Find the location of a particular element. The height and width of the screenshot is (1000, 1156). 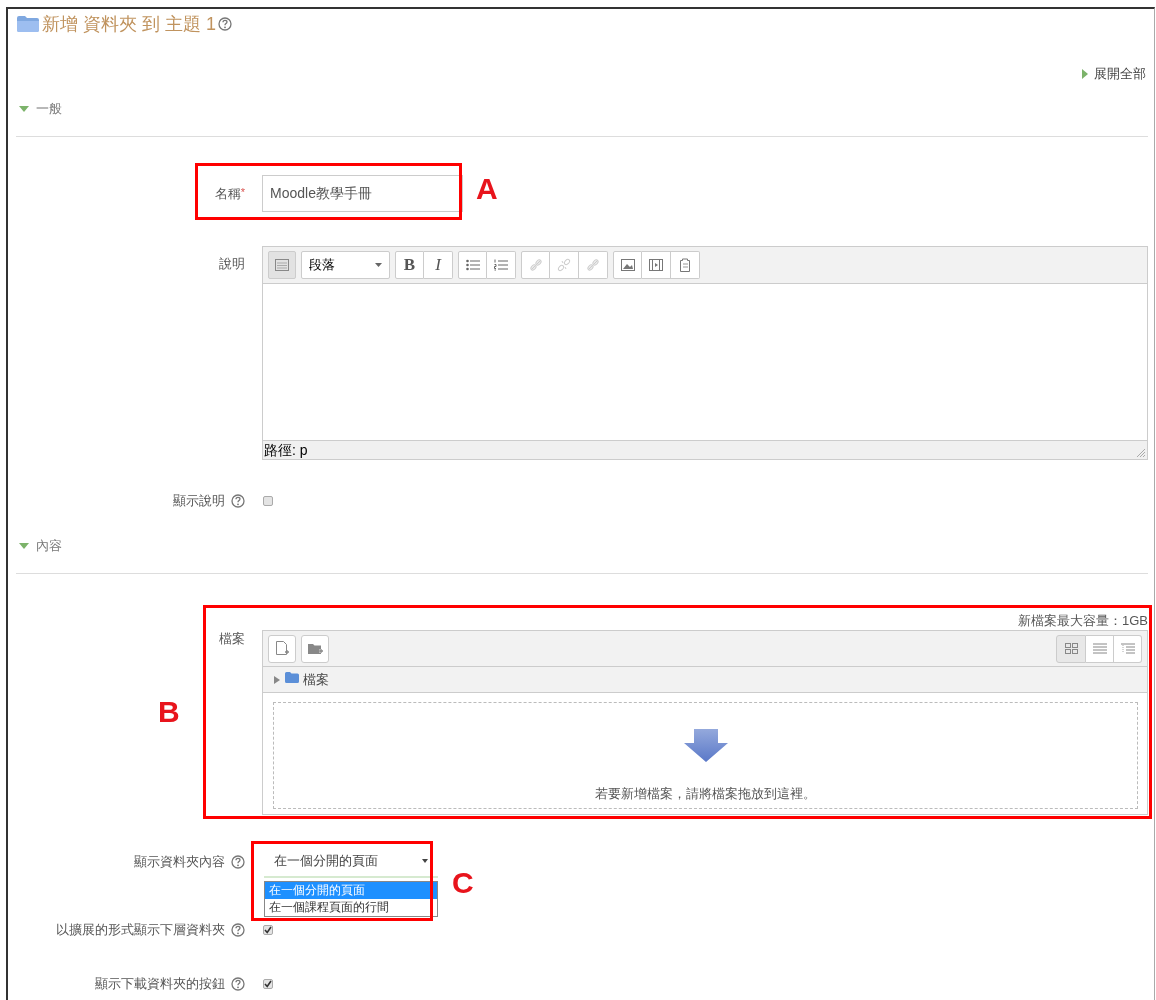

manage-files-button is located at coordinates (685, 265).